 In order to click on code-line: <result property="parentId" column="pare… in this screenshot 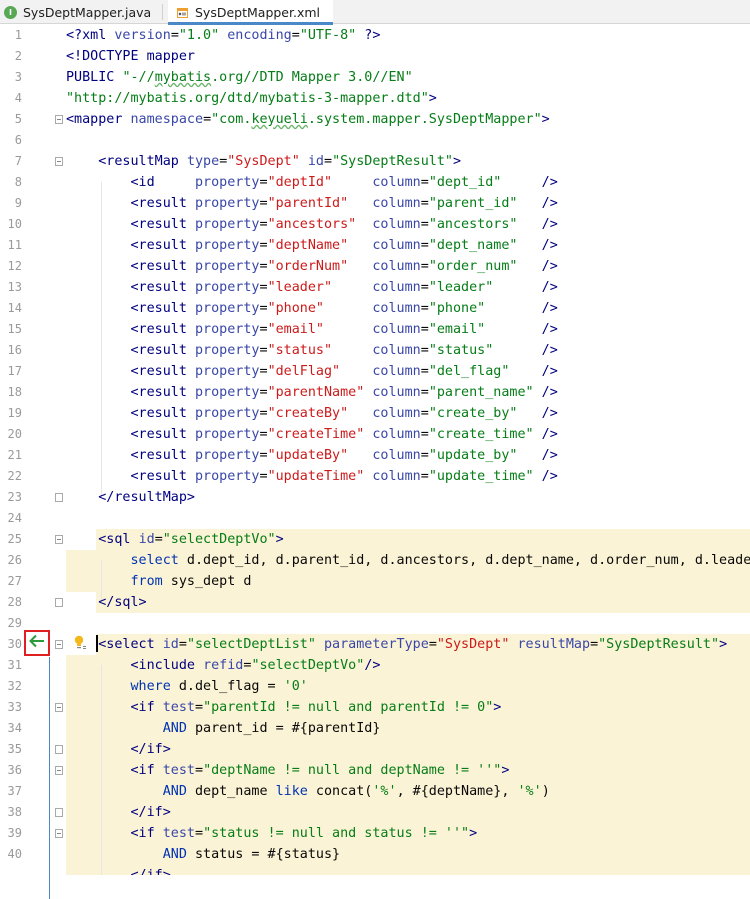, I will do `click(311, 203)`.